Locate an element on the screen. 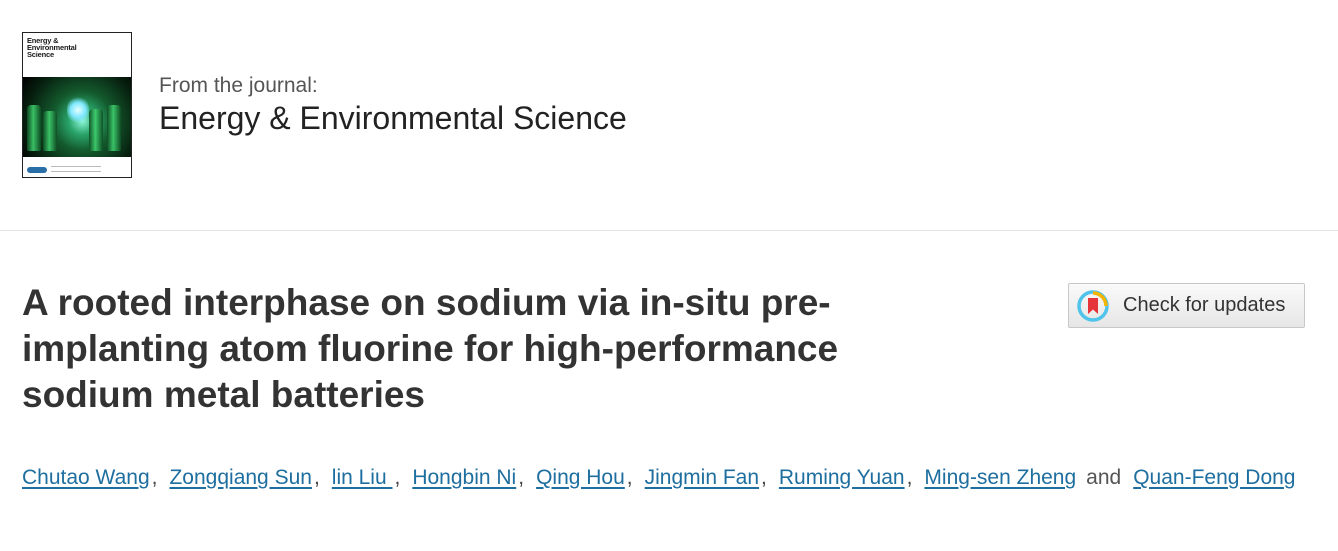  author-link: Zongqiang Sun is located at coordinates (240, 477).